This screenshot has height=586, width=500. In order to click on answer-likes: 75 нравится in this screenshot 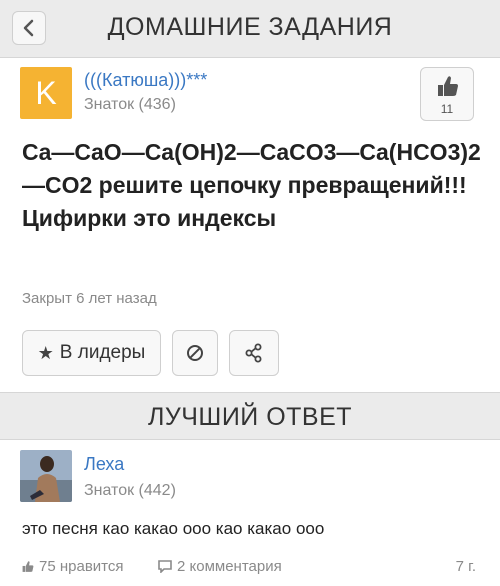, I will do `click(73, 566)`.